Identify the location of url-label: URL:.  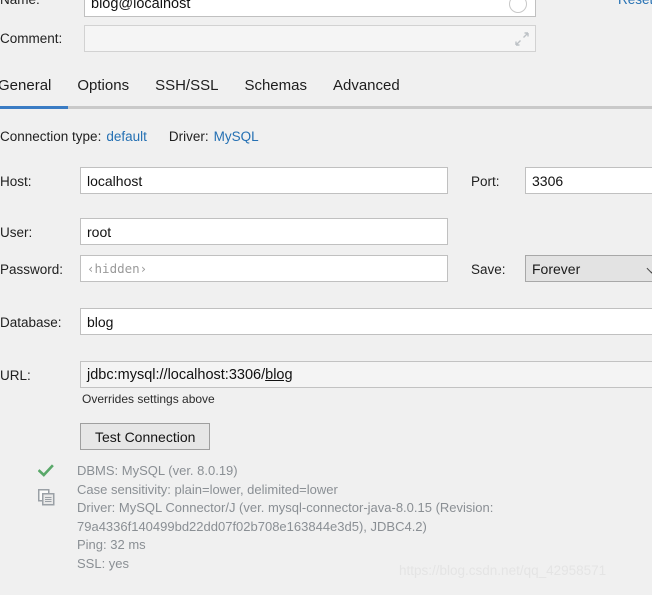
(15, 375).